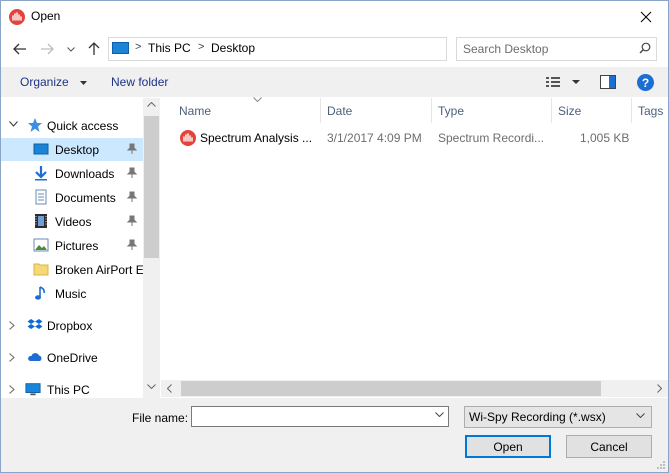 Image resolution: width=669 pixels, height=473 pixels. I want to click on up-arrow-icon, so click(94, 48).